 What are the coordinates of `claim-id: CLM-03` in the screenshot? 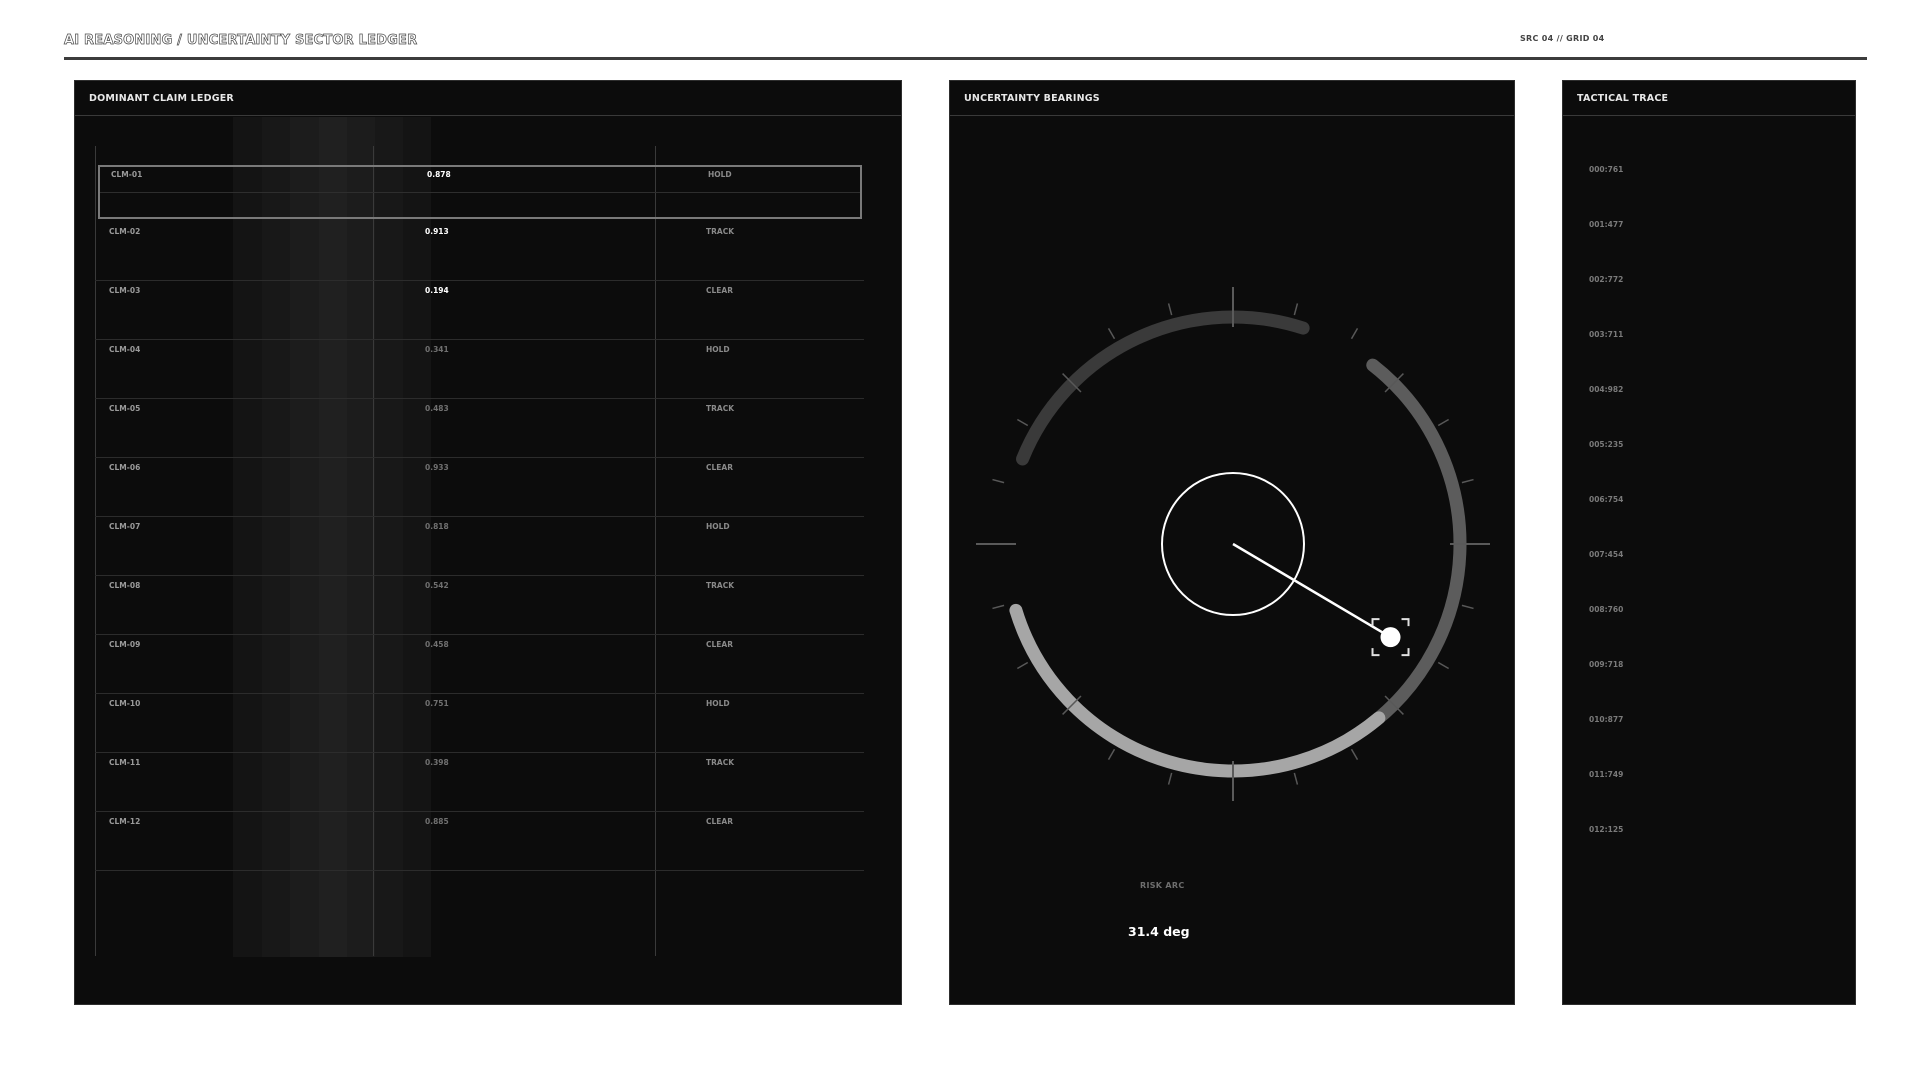 It's located at (125, 290).